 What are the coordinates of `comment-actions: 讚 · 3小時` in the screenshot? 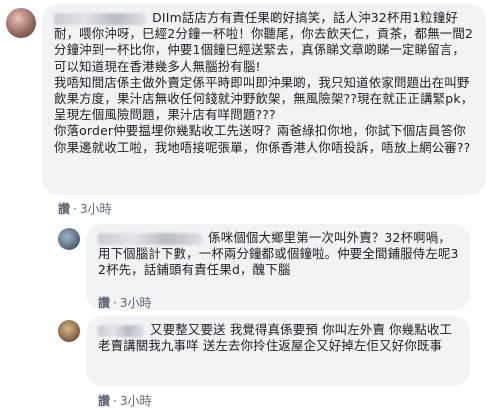 It's located at (84, 208).